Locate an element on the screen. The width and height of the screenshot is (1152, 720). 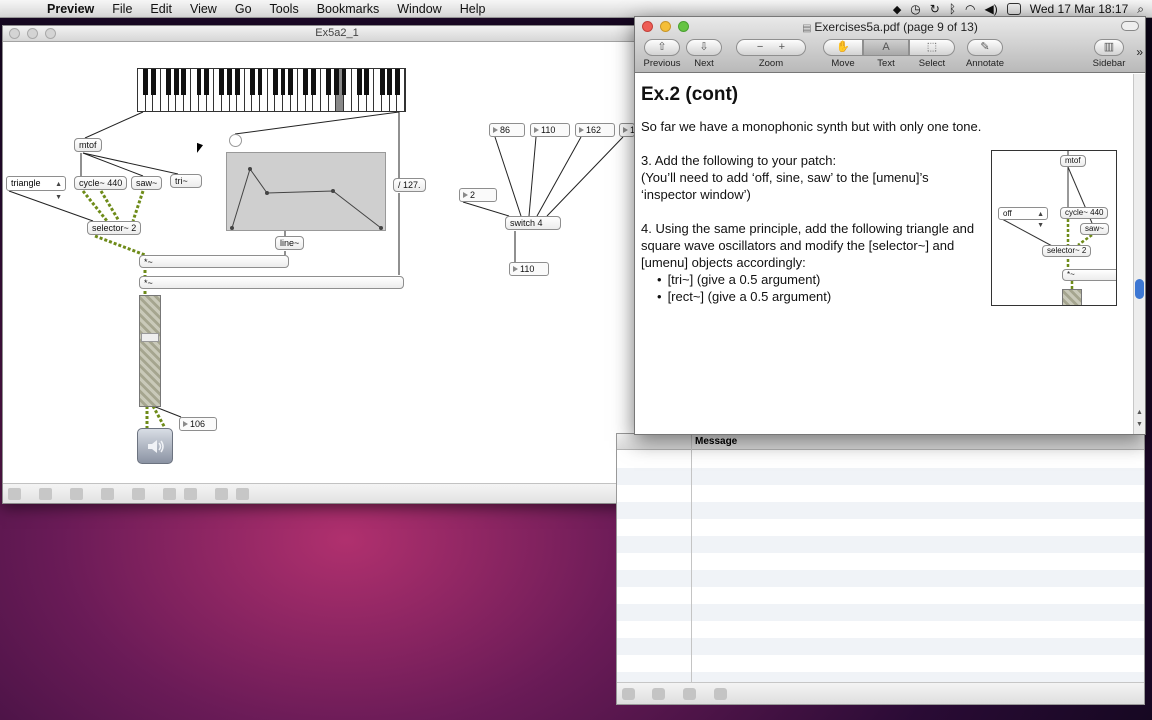
menubar-clock: Wed 17 Mar 18:17 is located at coordinates (1079, 9).